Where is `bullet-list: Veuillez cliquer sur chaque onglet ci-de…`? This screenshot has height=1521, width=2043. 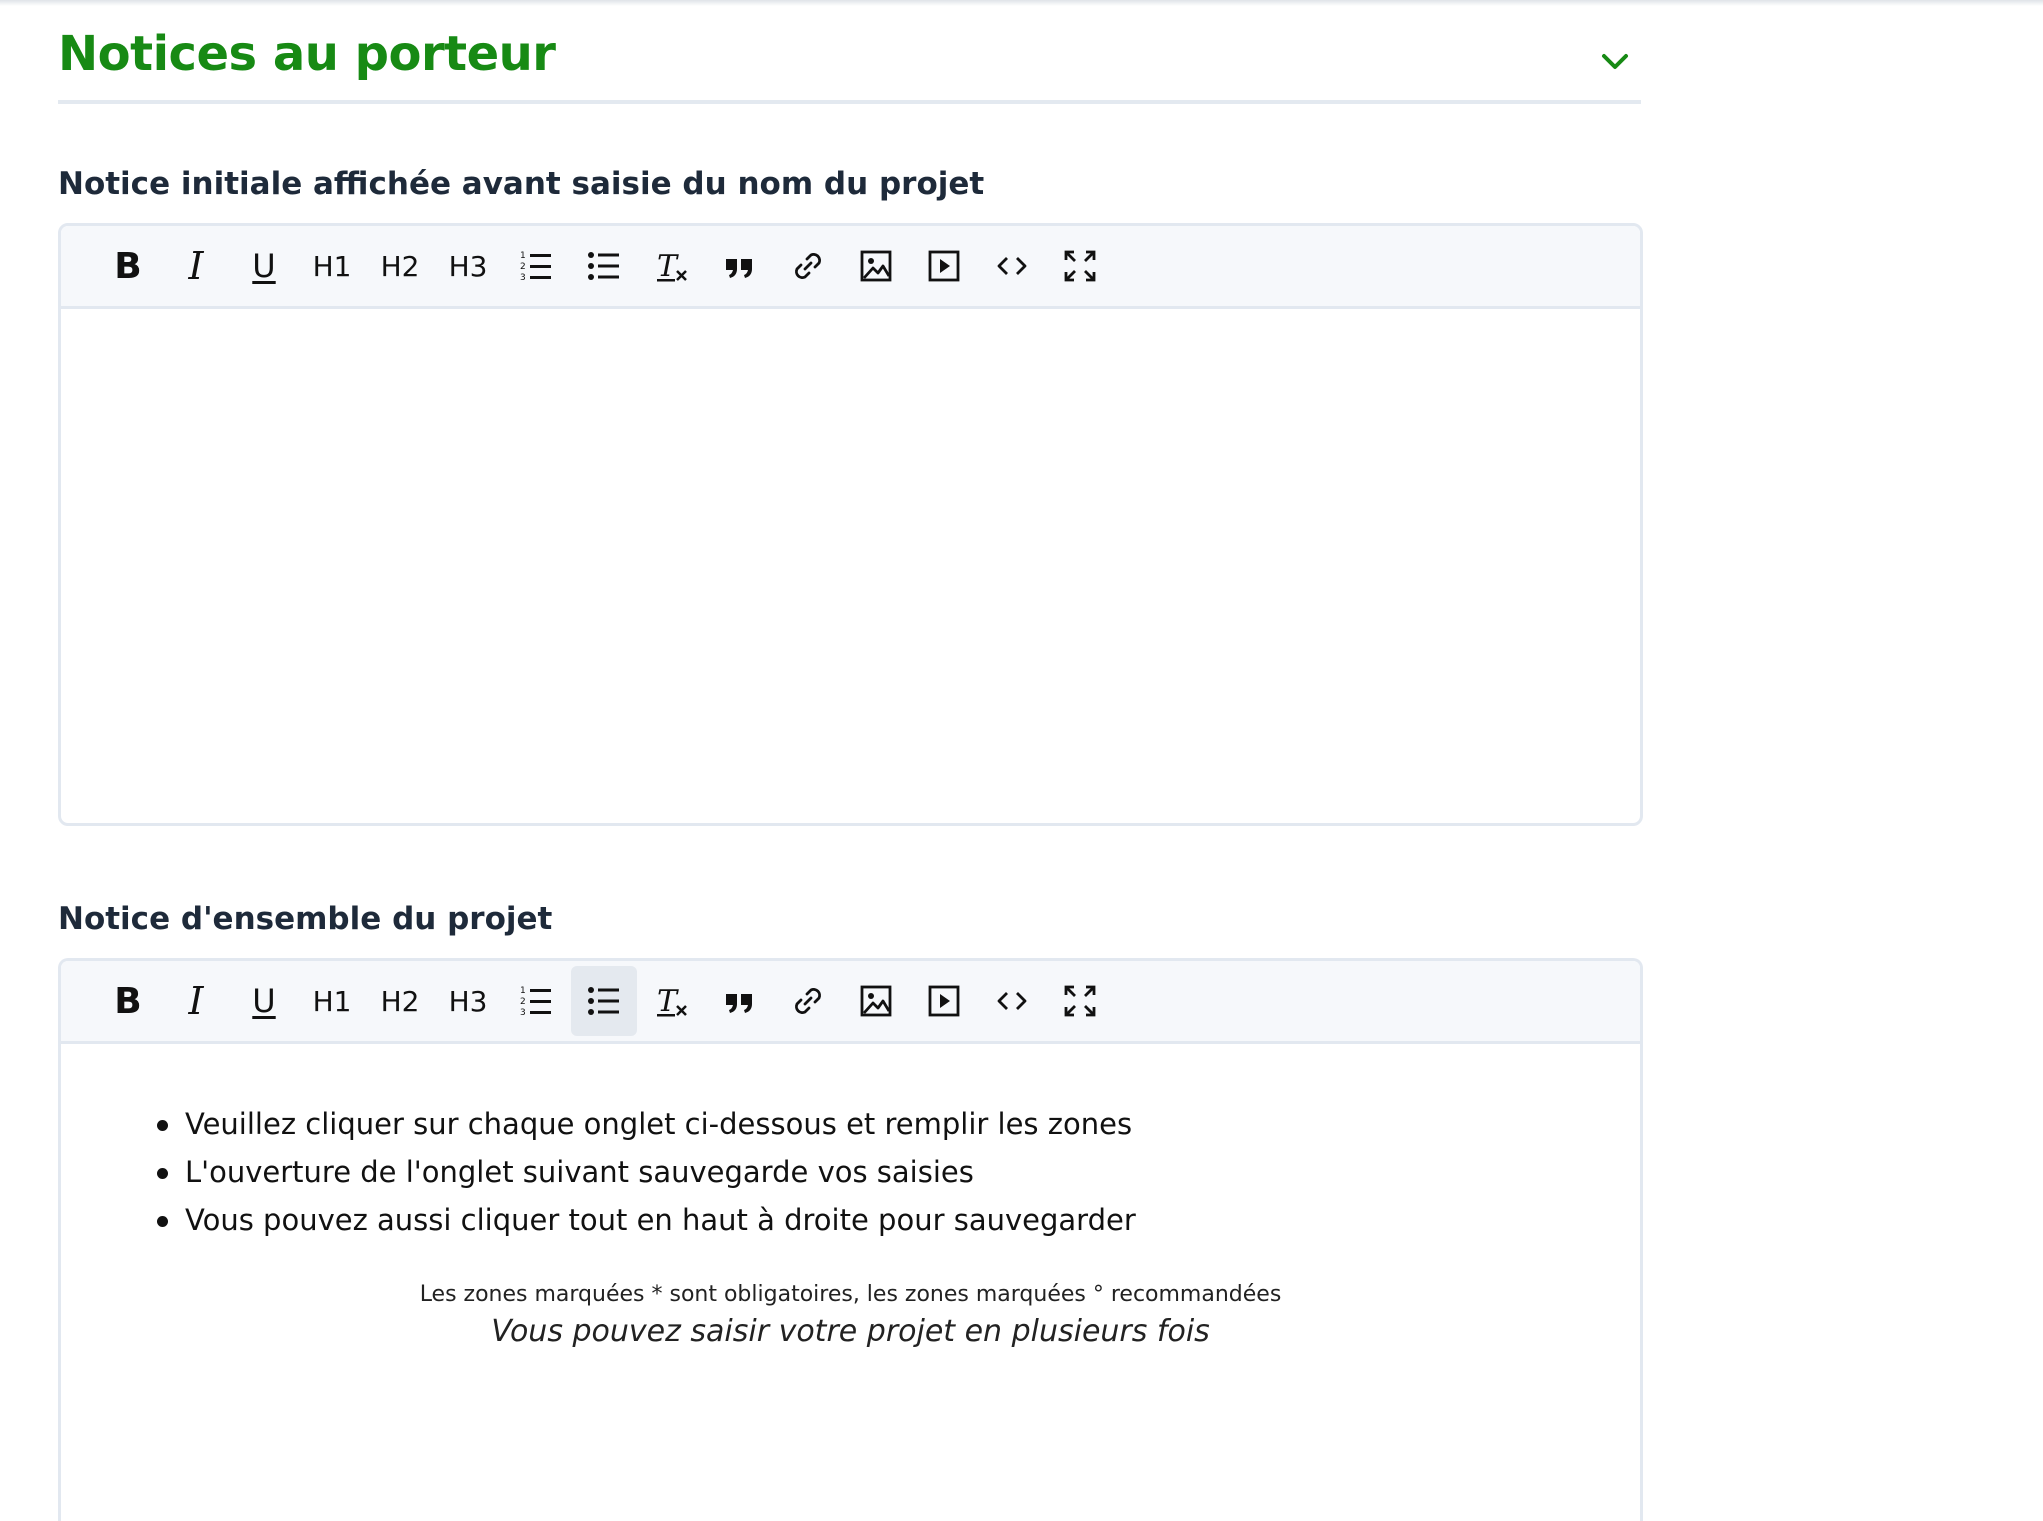 bullet-list: Veuillez cliquer sur chaque onglet ci-de… is located at coordinates (850, 1144).